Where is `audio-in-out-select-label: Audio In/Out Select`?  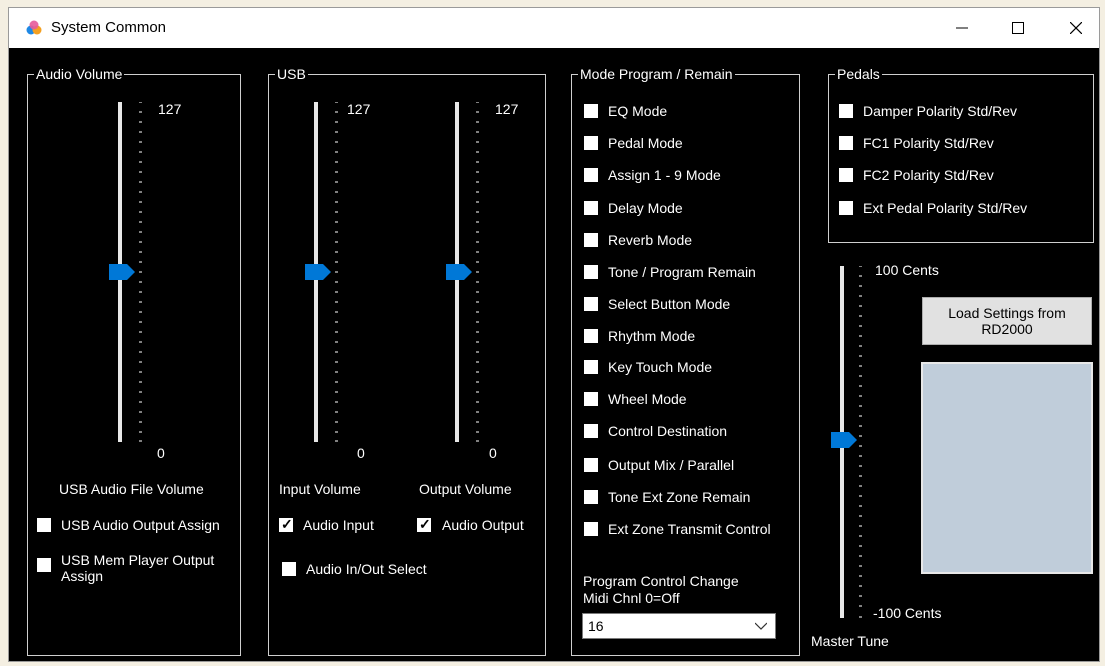
audio-in-out-select-label: Audio In/Out Select is located at coordinates (366, 569).